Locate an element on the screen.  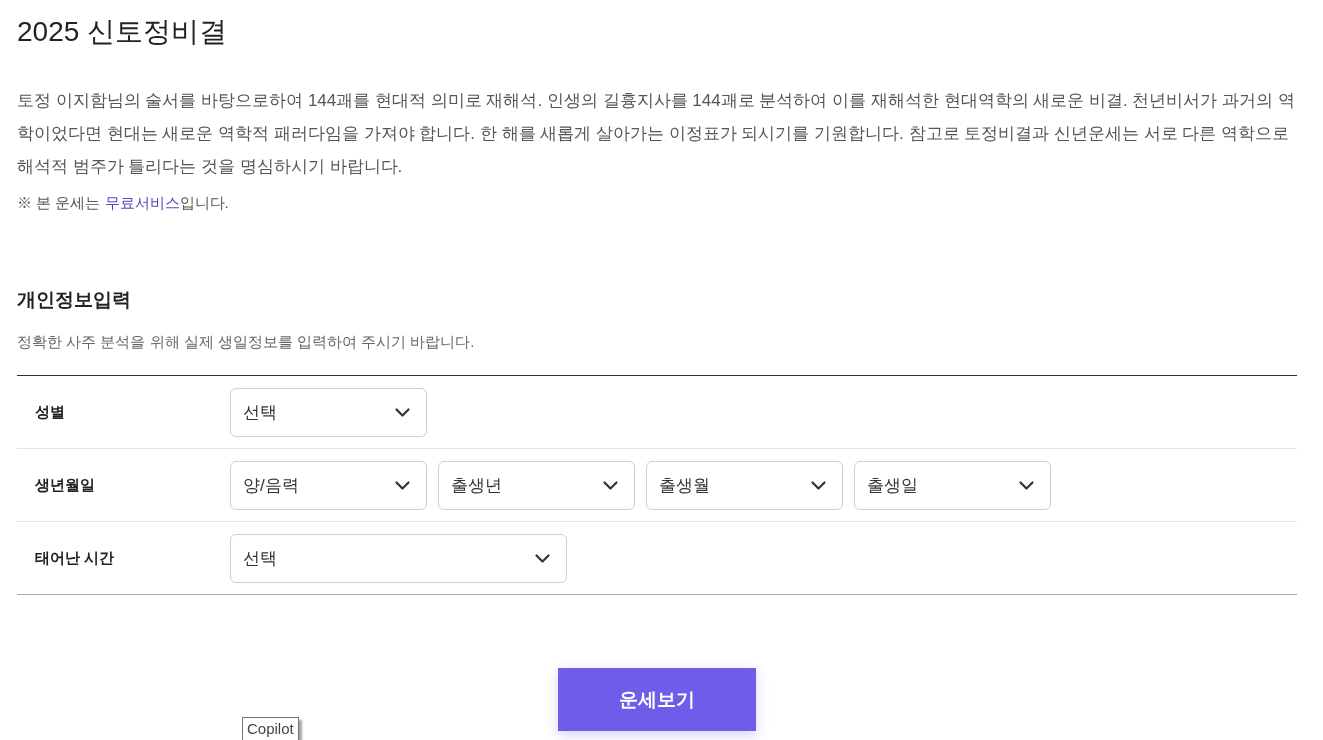
tooltip: Copilot is located at coordinates (270, 728).